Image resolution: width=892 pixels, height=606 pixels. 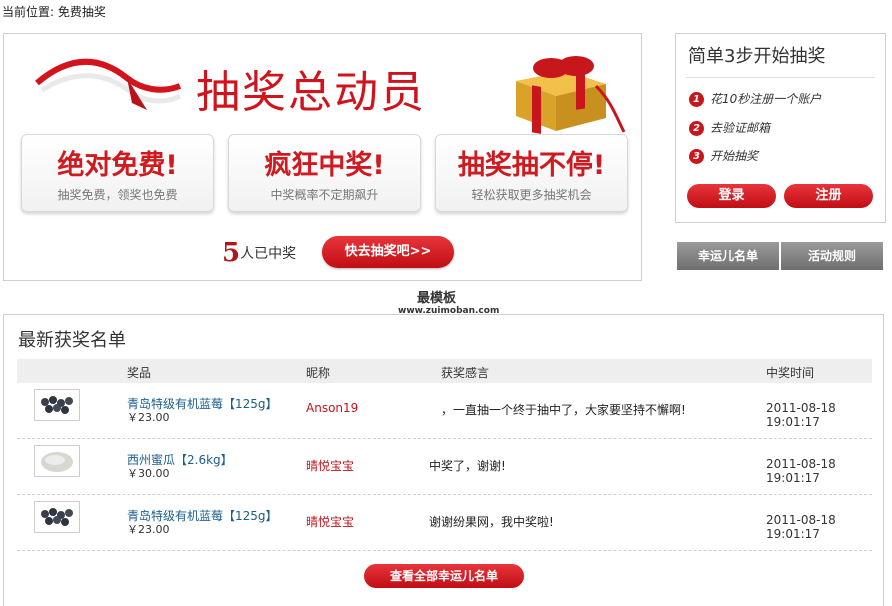 What do you see at coordinates (444, 576) in the screenshot?
I see `view-all-winners-button: 查看全部幸运儿名单` at bounding box center [444, 576].